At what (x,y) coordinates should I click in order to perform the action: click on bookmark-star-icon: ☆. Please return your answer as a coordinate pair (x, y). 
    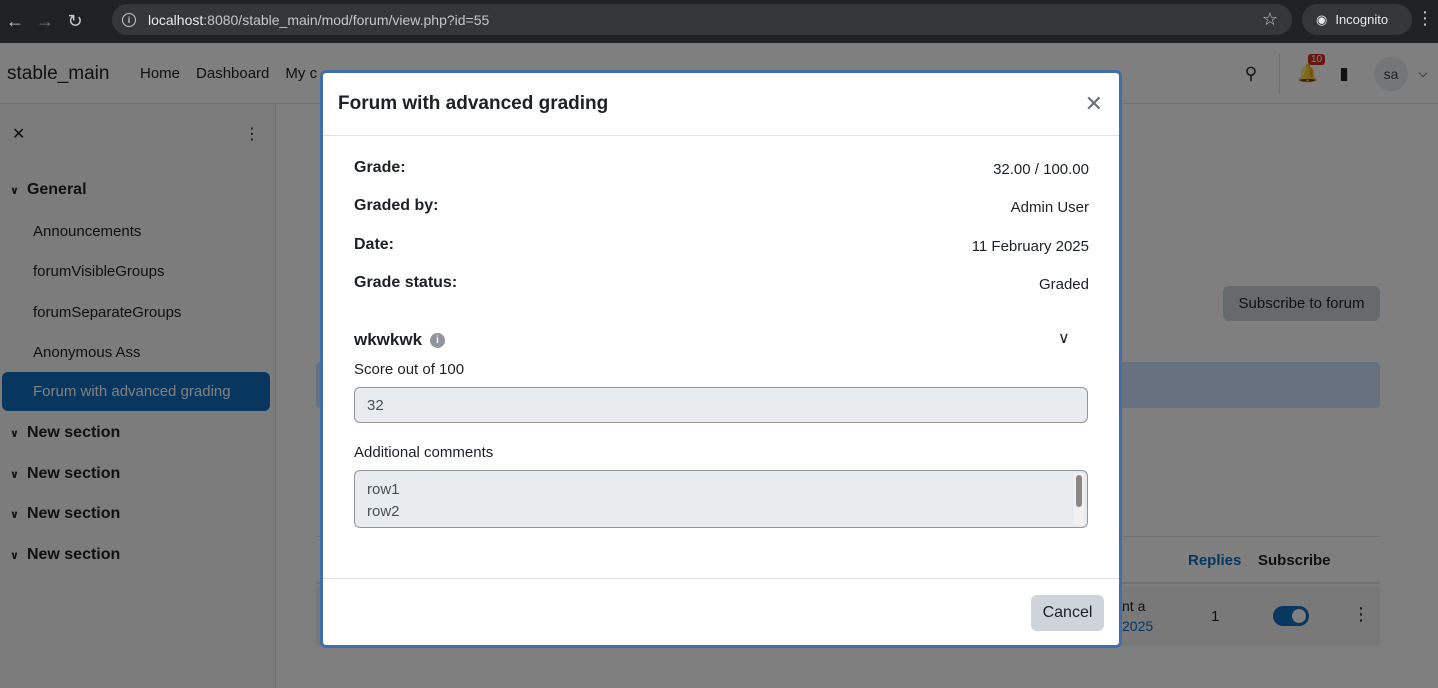
    Looking at the image, I should click on (1270, 19).